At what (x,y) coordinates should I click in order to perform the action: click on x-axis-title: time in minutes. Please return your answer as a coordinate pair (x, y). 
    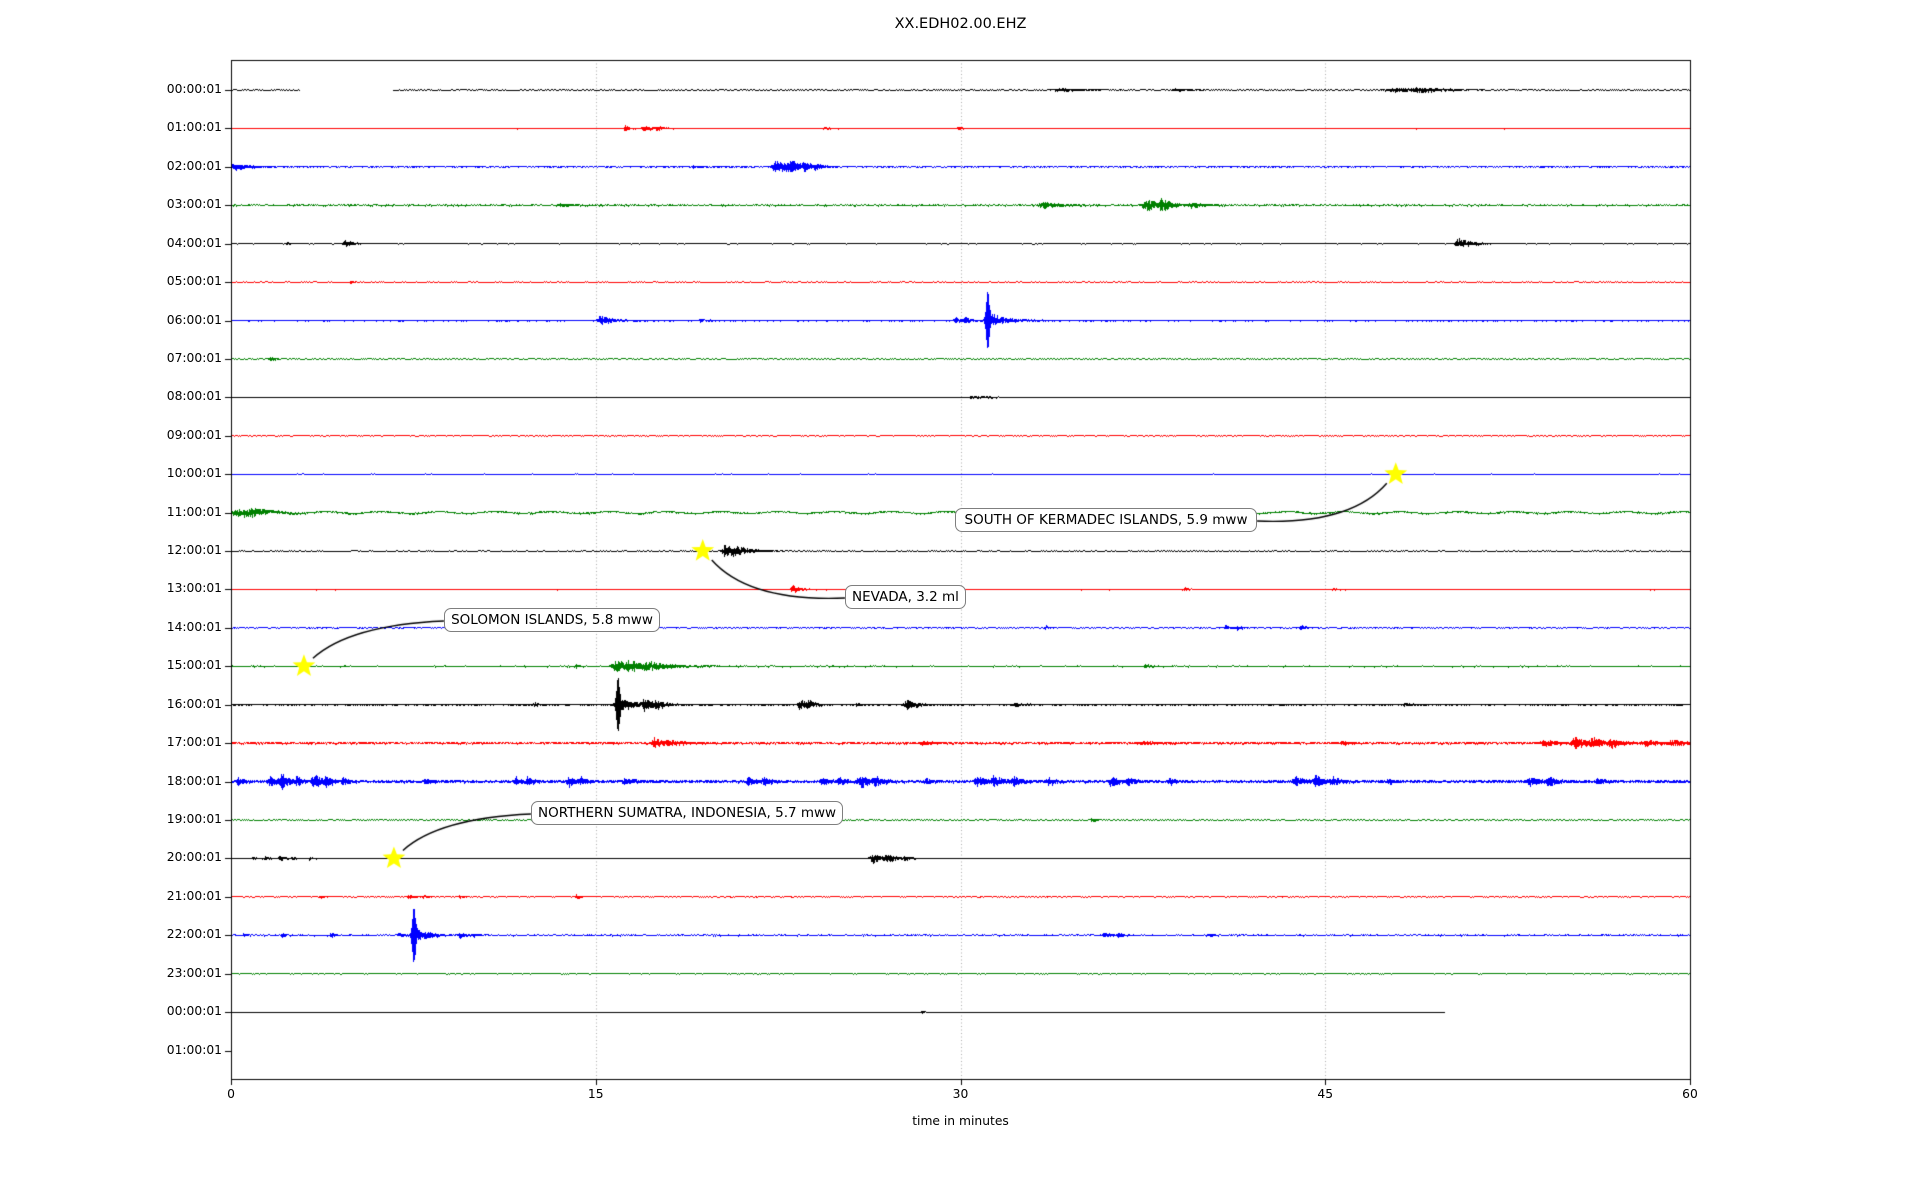
    Looking at the image, I should click on (960, 1121).